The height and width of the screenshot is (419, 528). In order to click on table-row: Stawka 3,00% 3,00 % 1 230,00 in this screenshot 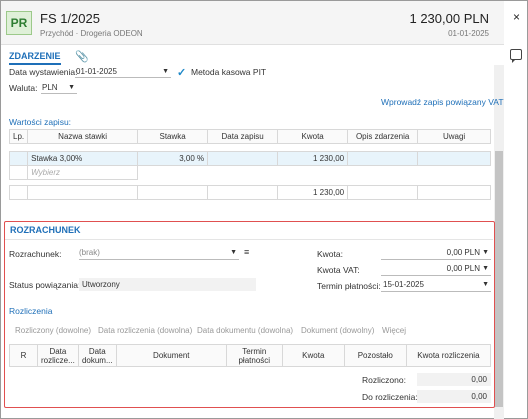, I will do `click(249, 158)`.